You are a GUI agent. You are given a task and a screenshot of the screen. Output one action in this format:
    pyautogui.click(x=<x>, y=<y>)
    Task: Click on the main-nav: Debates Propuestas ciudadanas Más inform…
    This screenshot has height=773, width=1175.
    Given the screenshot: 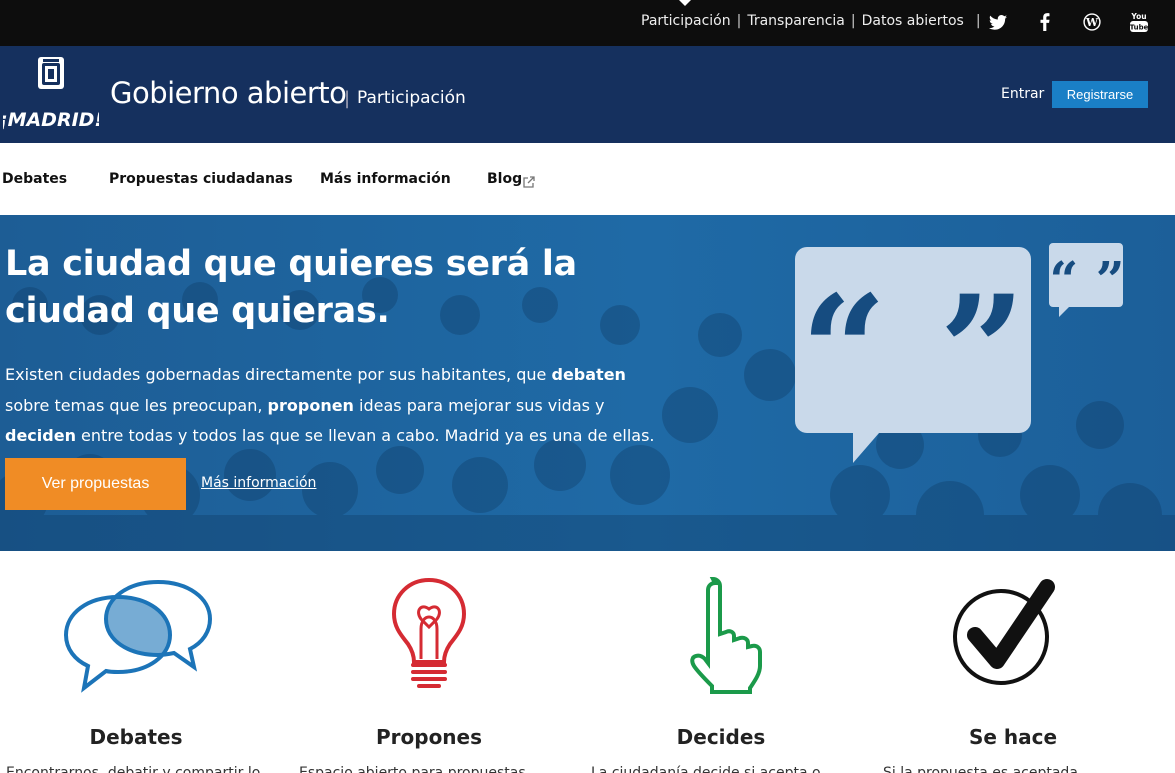 What is the action you would take?
    pyautogui.click(x=587, y=179)
    